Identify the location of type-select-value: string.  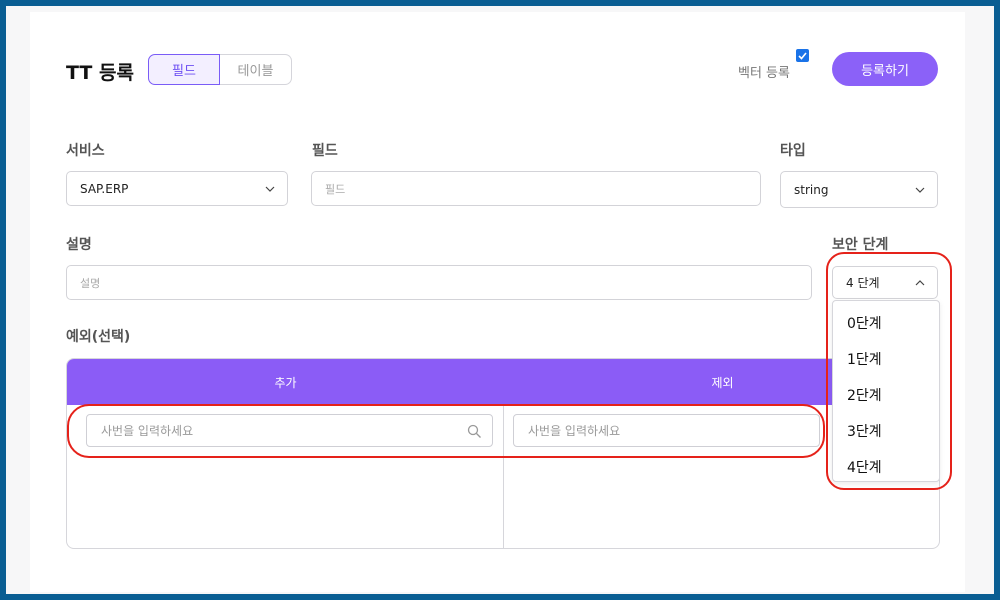
(811, 189).